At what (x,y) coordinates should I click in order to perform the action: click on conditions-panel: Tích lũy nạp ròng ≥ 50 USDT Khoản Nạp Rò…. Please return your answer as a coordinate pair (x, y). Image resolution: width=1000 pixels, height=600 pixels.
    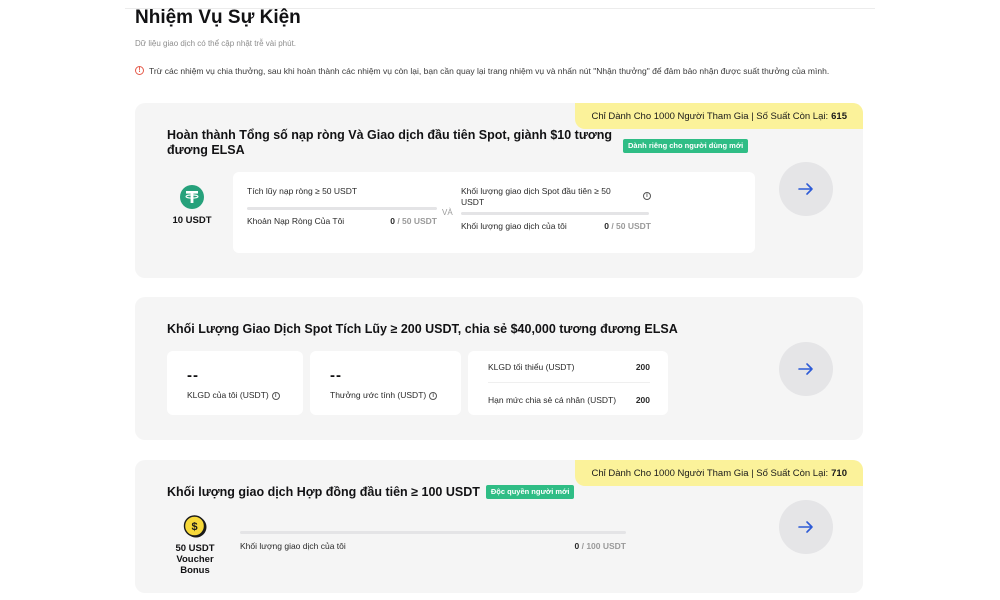
    Looking at the image, I should click on (494, 212).